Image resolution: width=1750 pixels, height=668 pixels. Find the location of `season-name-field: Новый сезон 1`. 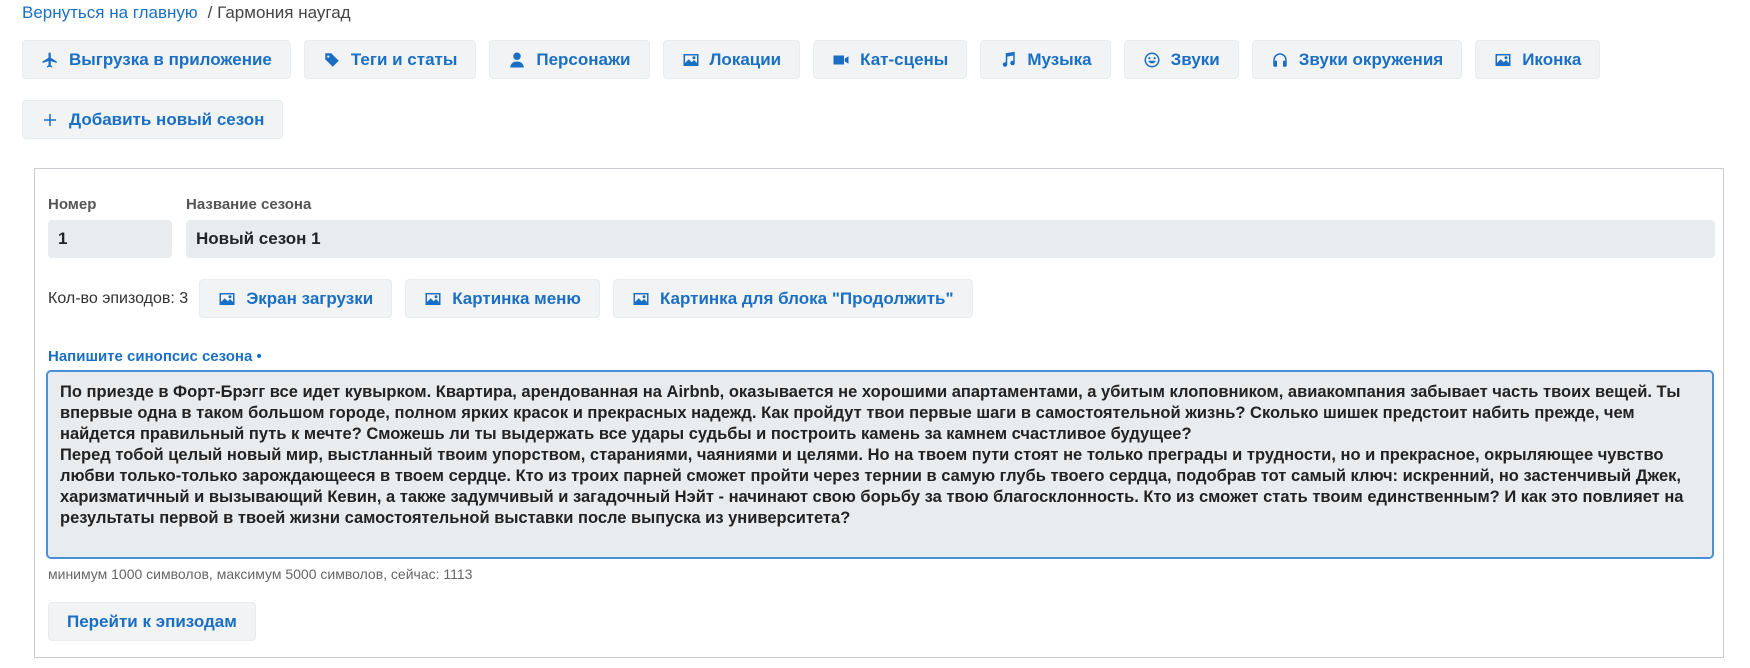

season-name-field: Новый сезон 1 is located at coordinates (950, 239).